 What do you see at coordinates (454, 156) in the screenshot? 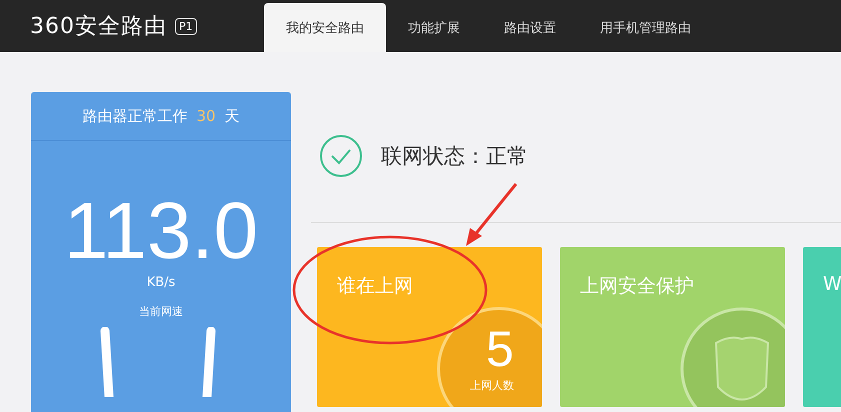
I see `network-status: 联网状态：正常` at bounding box center [454, 156].